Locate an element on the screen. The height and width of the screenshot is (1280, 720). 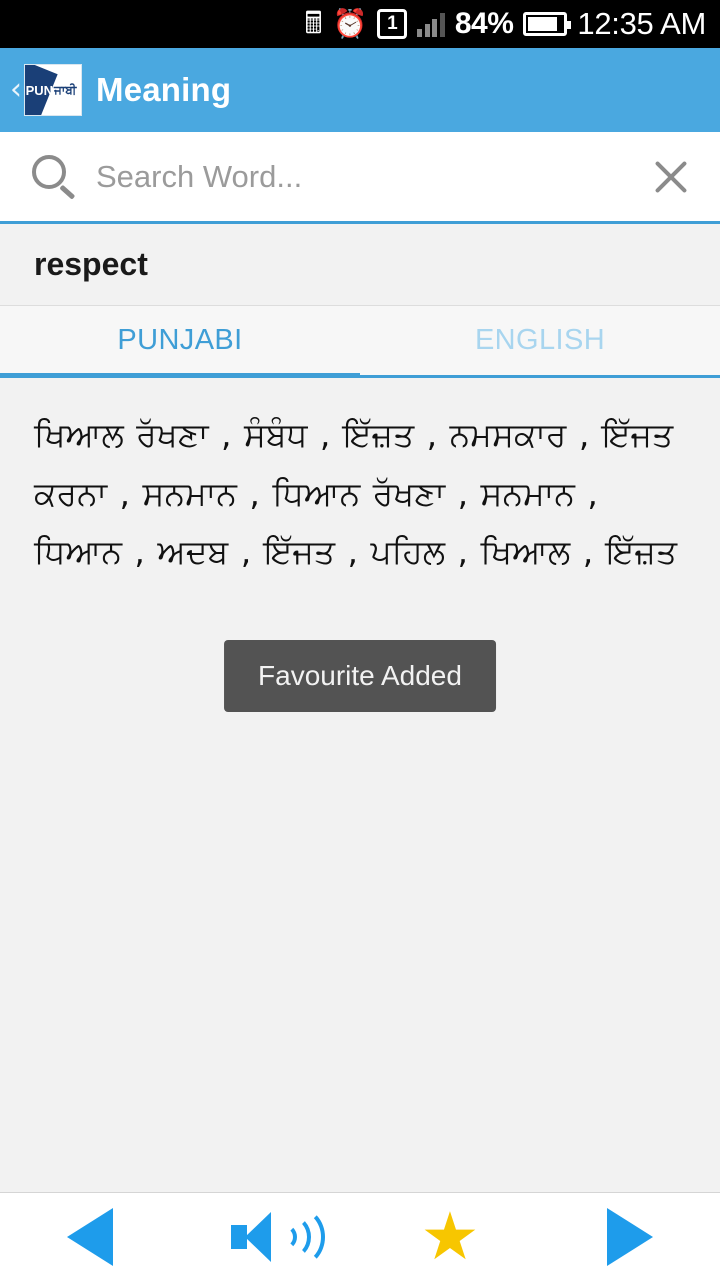
search-bar is located at coordinates (360, 178).